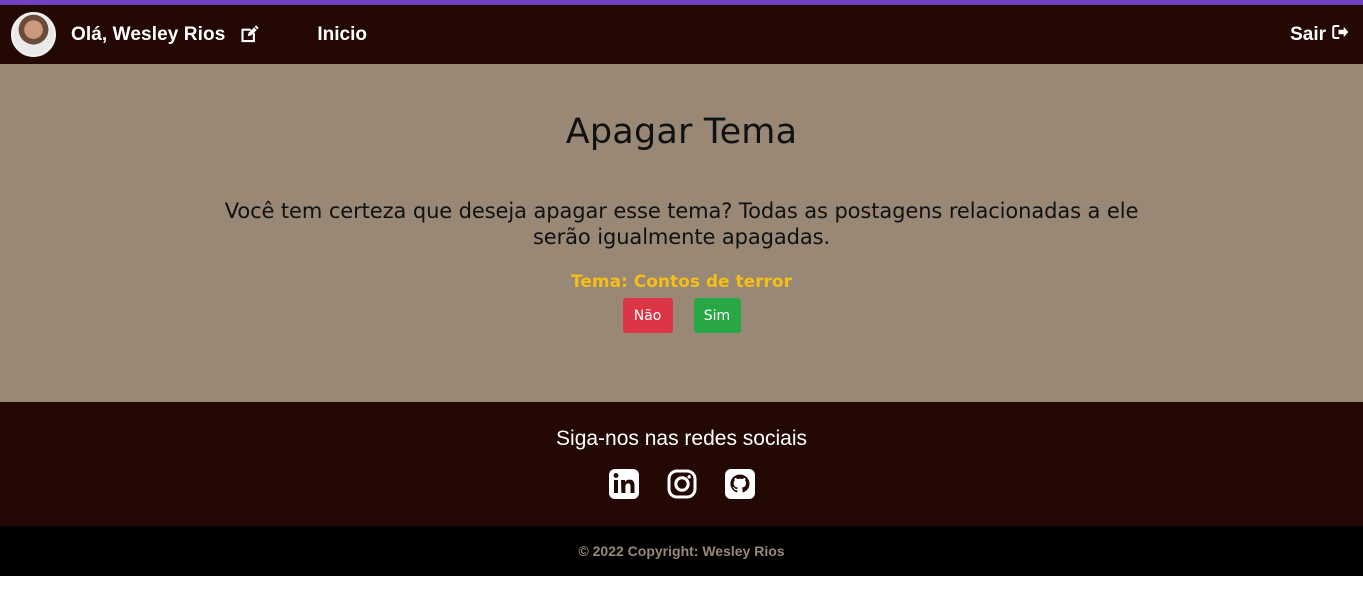 This screenshot has width=1363, height=595. I want to click on logout-label: Sair, so click(1308, 34).